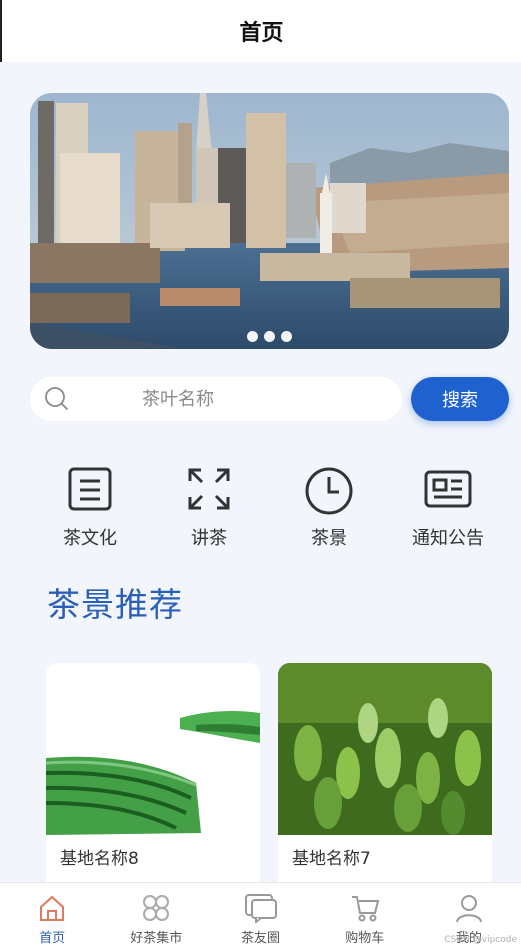 The image size is (521, 950). I want to click on carousel-dots, so click(269, 336).